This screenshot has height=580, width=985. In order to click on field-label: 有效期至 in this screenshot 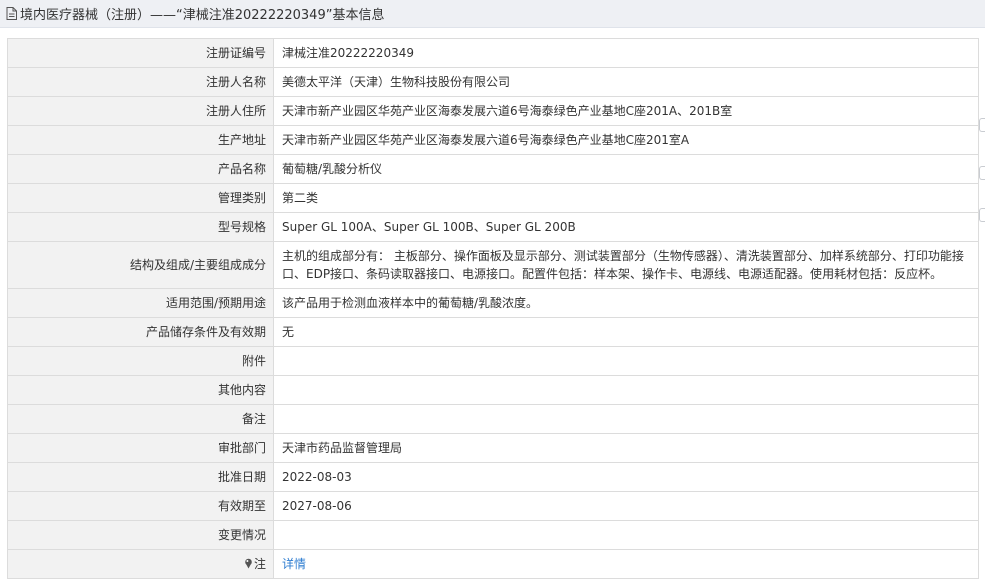, I will do `click(140, 506)`.